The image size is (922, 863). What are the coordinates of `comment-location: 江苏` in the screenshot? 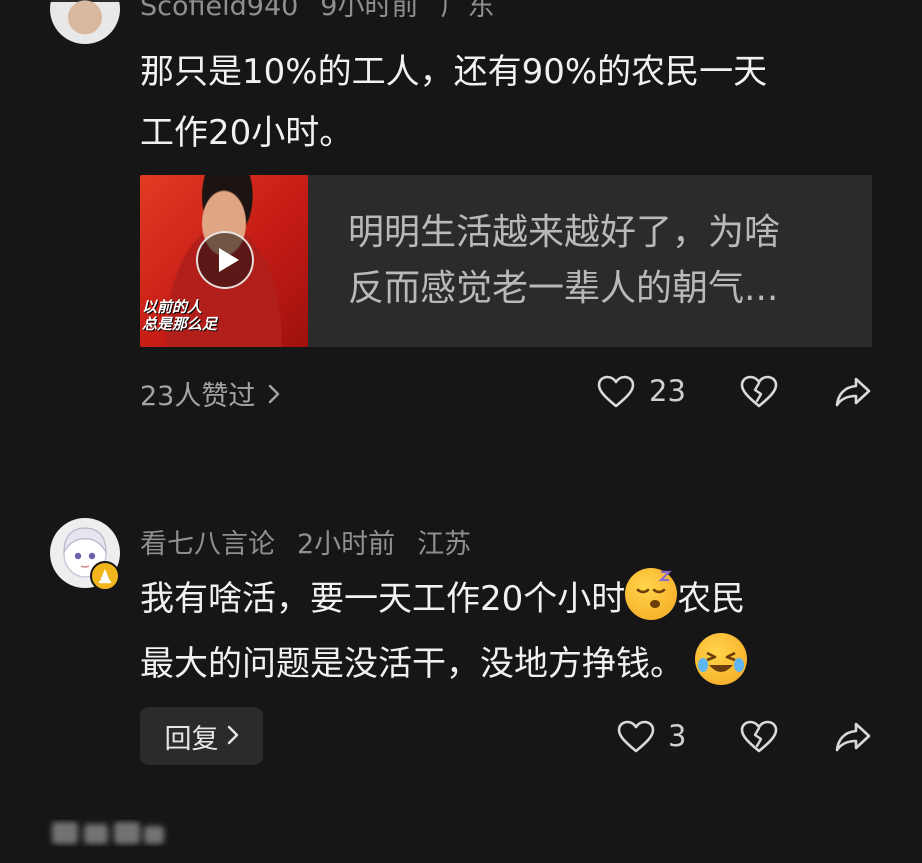 It's located at (444, 544).